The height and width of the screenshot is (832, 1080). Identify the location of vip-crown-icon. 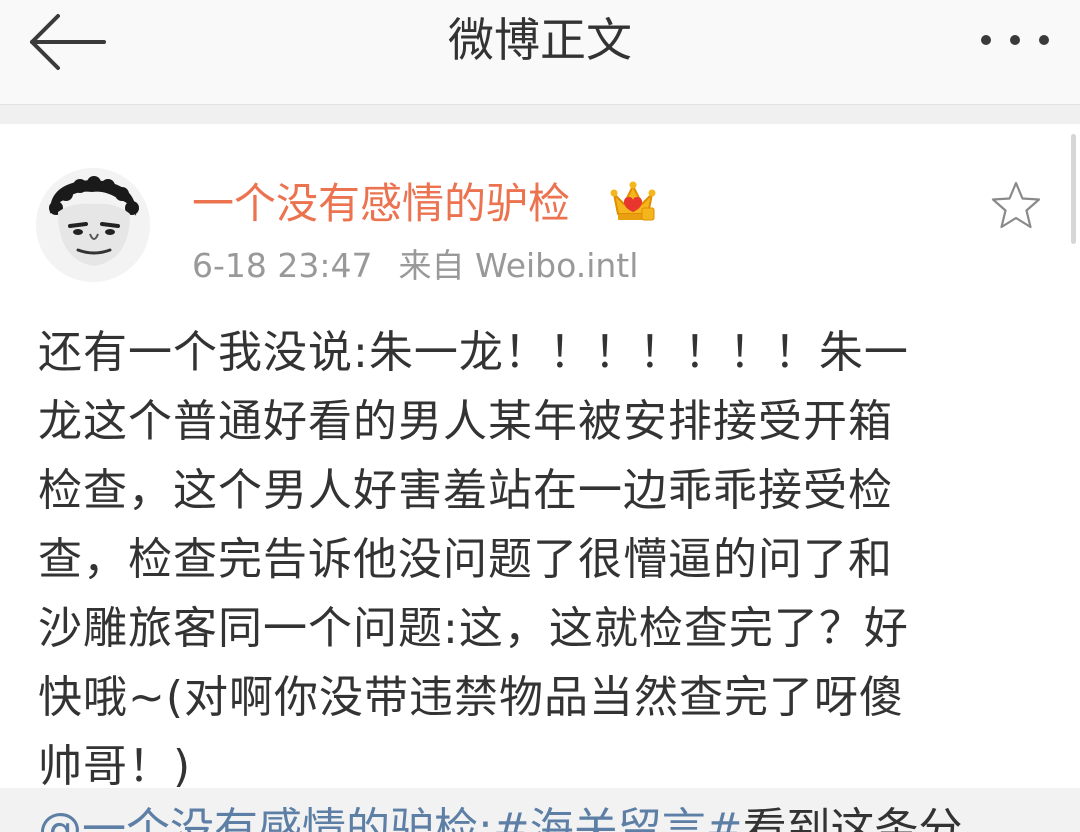
(633, 202).